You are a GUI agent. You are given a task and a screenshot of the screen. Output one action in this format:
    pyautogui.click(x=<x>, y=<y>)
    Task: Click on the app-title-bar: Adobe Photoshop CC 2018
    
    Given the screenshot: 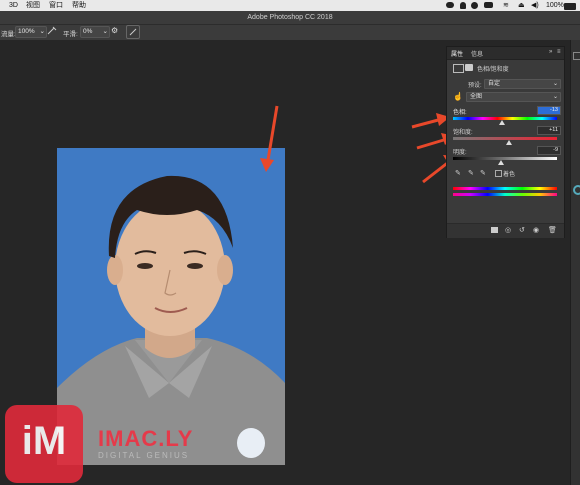 What is the action you would take?
    pyautogui.click(x=290, y=17)
    